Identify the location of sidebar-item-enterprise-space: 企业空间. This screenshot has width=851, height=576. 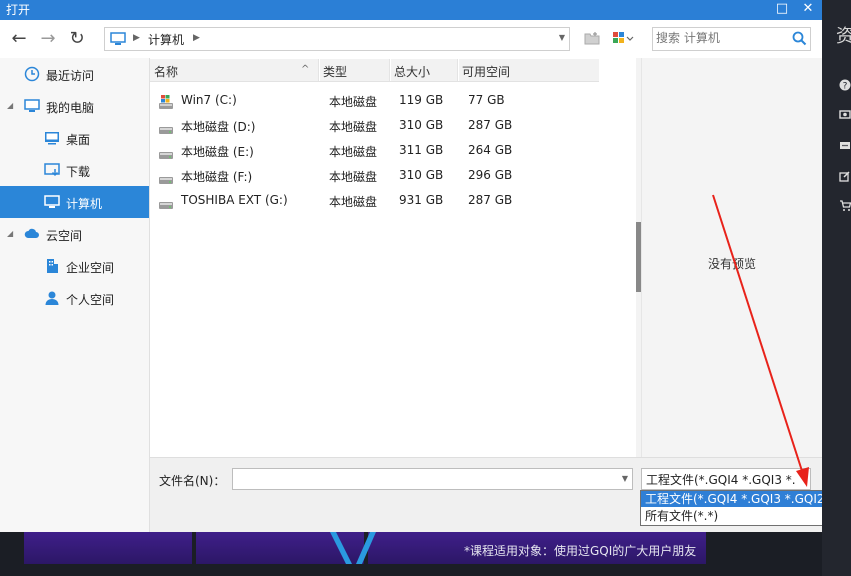
(74, 266).